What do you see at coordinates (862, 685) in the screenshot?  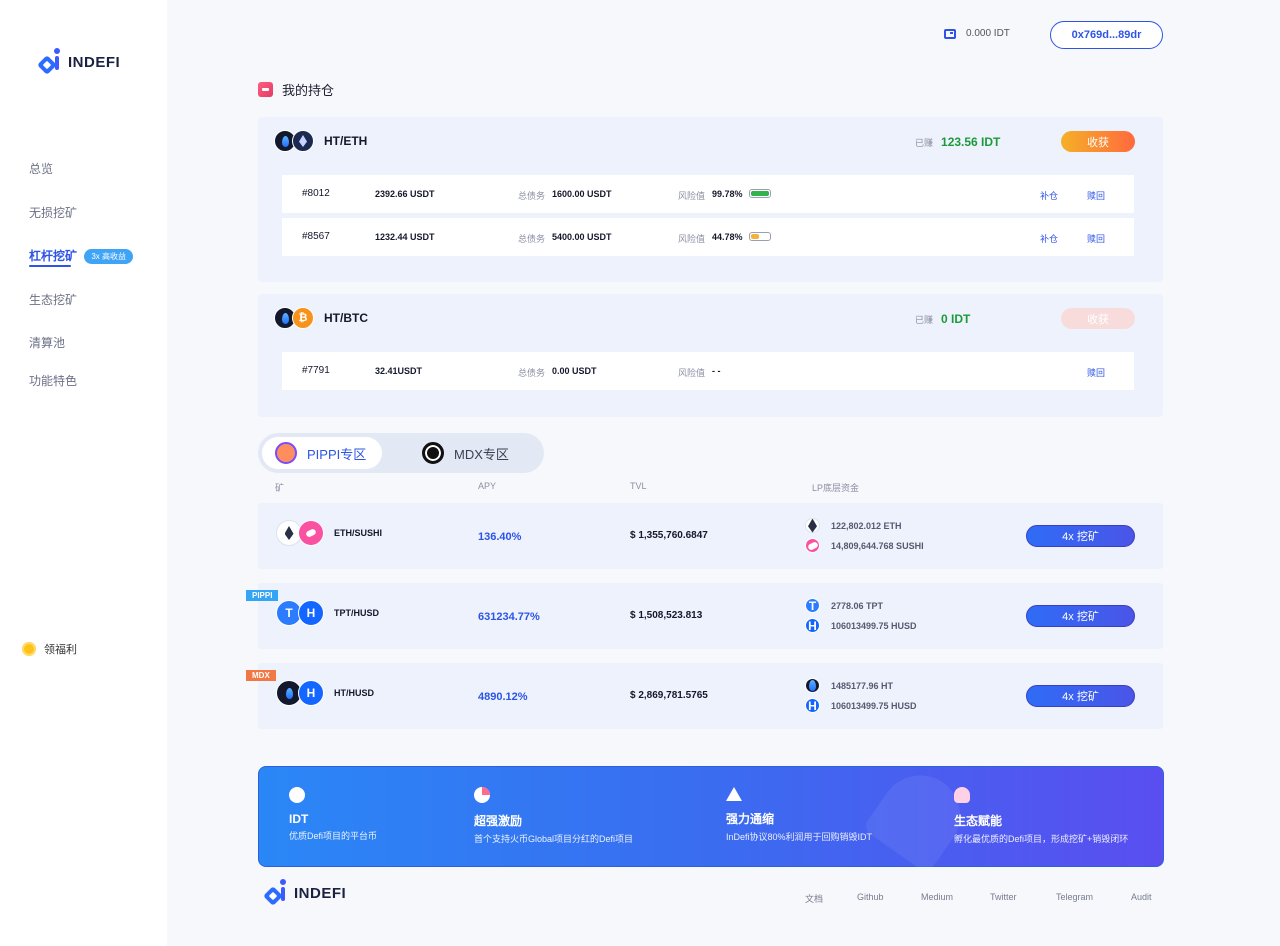 I see `lp-amount: 1485177.96 HT` at bounding box center [862, 685].